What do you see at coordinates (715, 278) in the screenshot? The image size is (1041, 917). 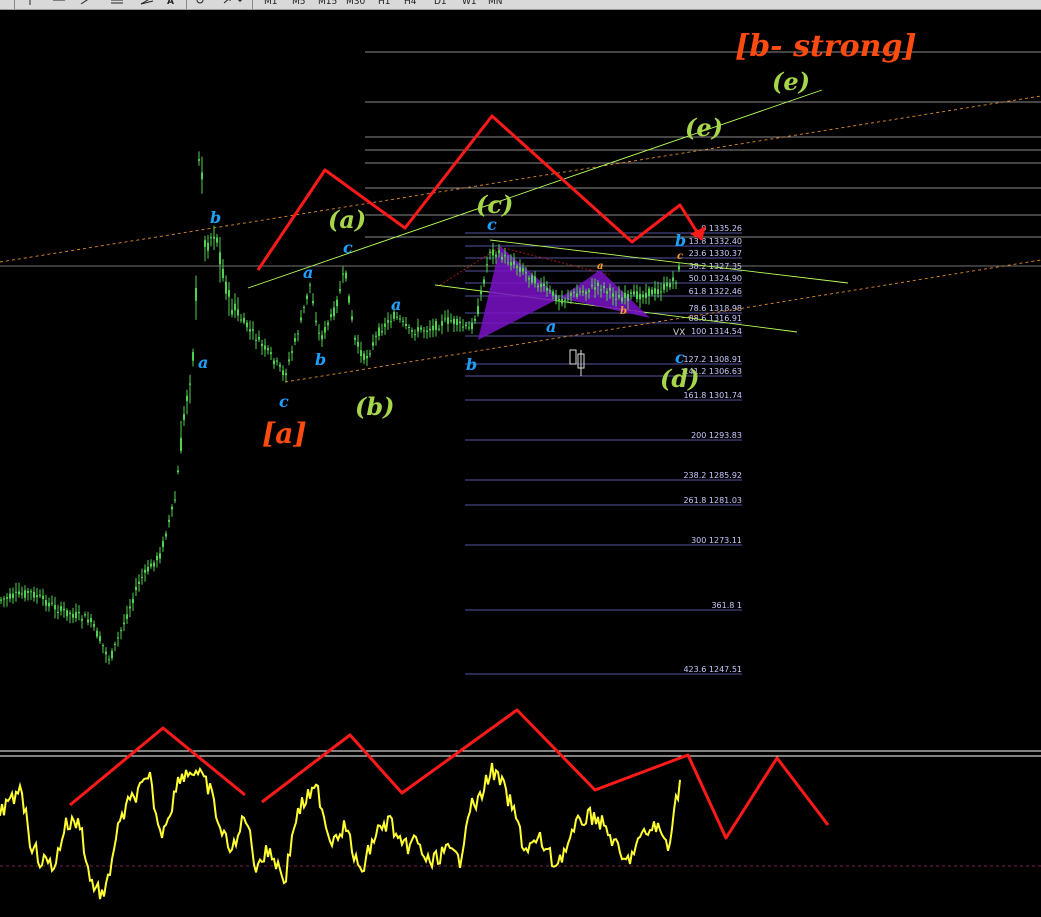 I see `fib-level-label: 50.0 1324.90` at bounding box center [715, 278].